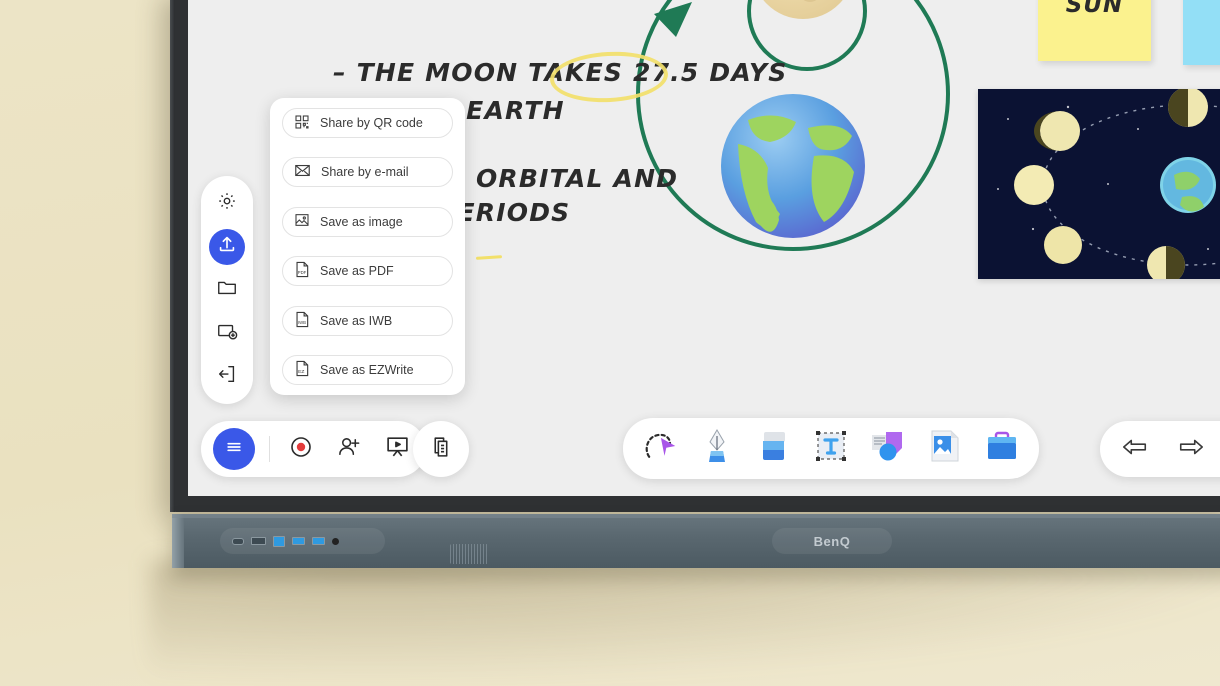 This screenshot has width=1220, height=686. I want to click on audio-jack, so click(335, 541).